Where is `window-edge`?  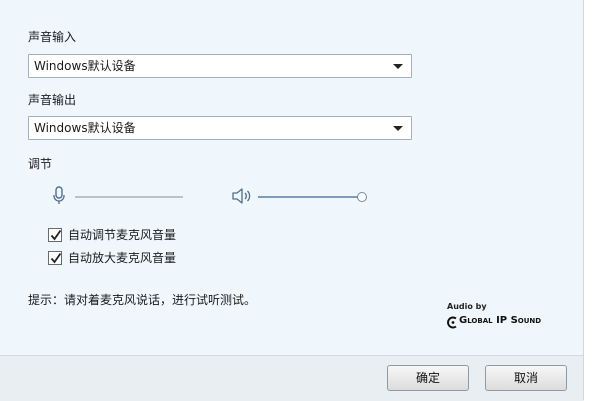
window-edge is located at coordinates (592, 200).